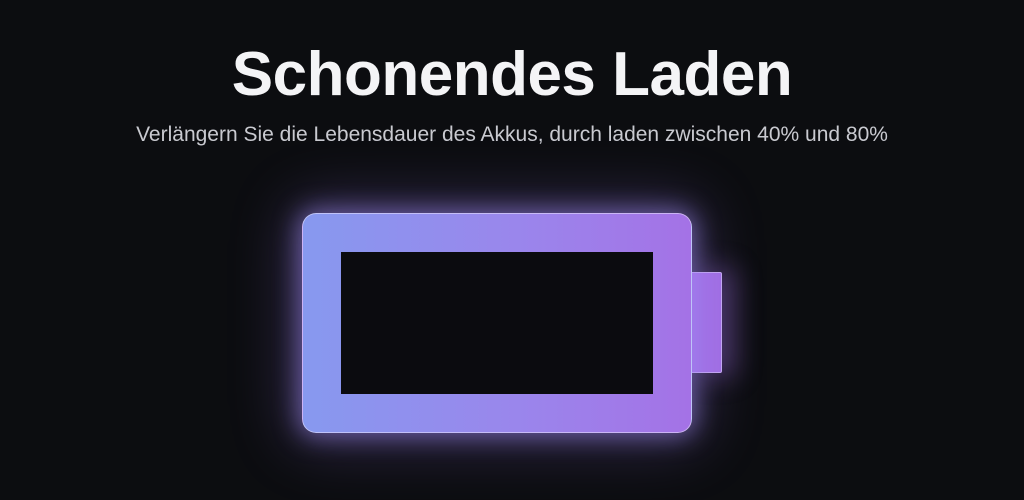  What do you see at coordinates (512, 74) in the screenshot?
I see `page-title: Schonendes Laden` at bounding box center [512, 74].